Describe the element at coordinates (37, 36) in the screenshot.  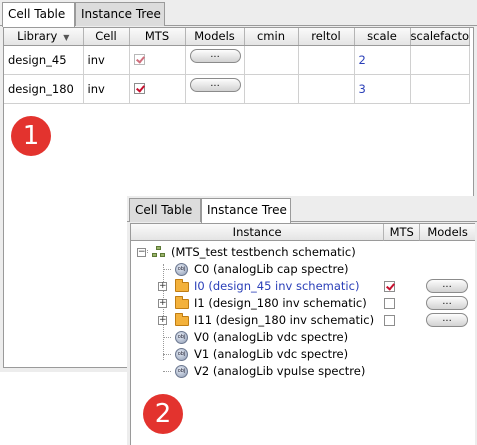
I see `column-header-library-label: Library` at that location.